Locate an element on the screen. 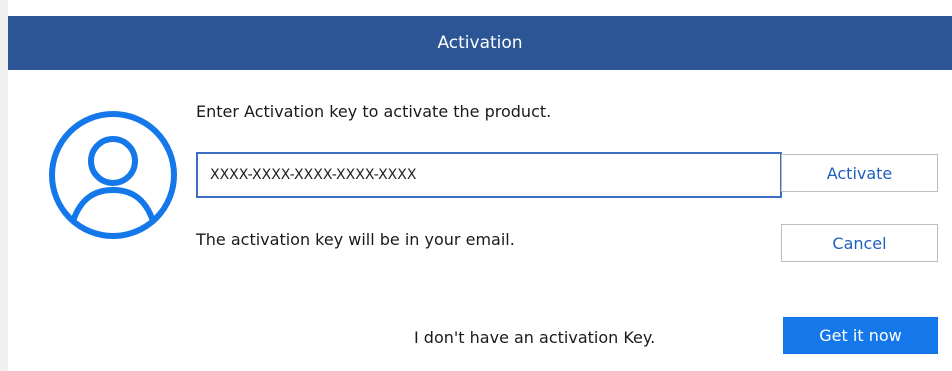 Image resolution: width=952 pixels, height=371 pixels. activation-key-input is located at coordinates (489, 175).